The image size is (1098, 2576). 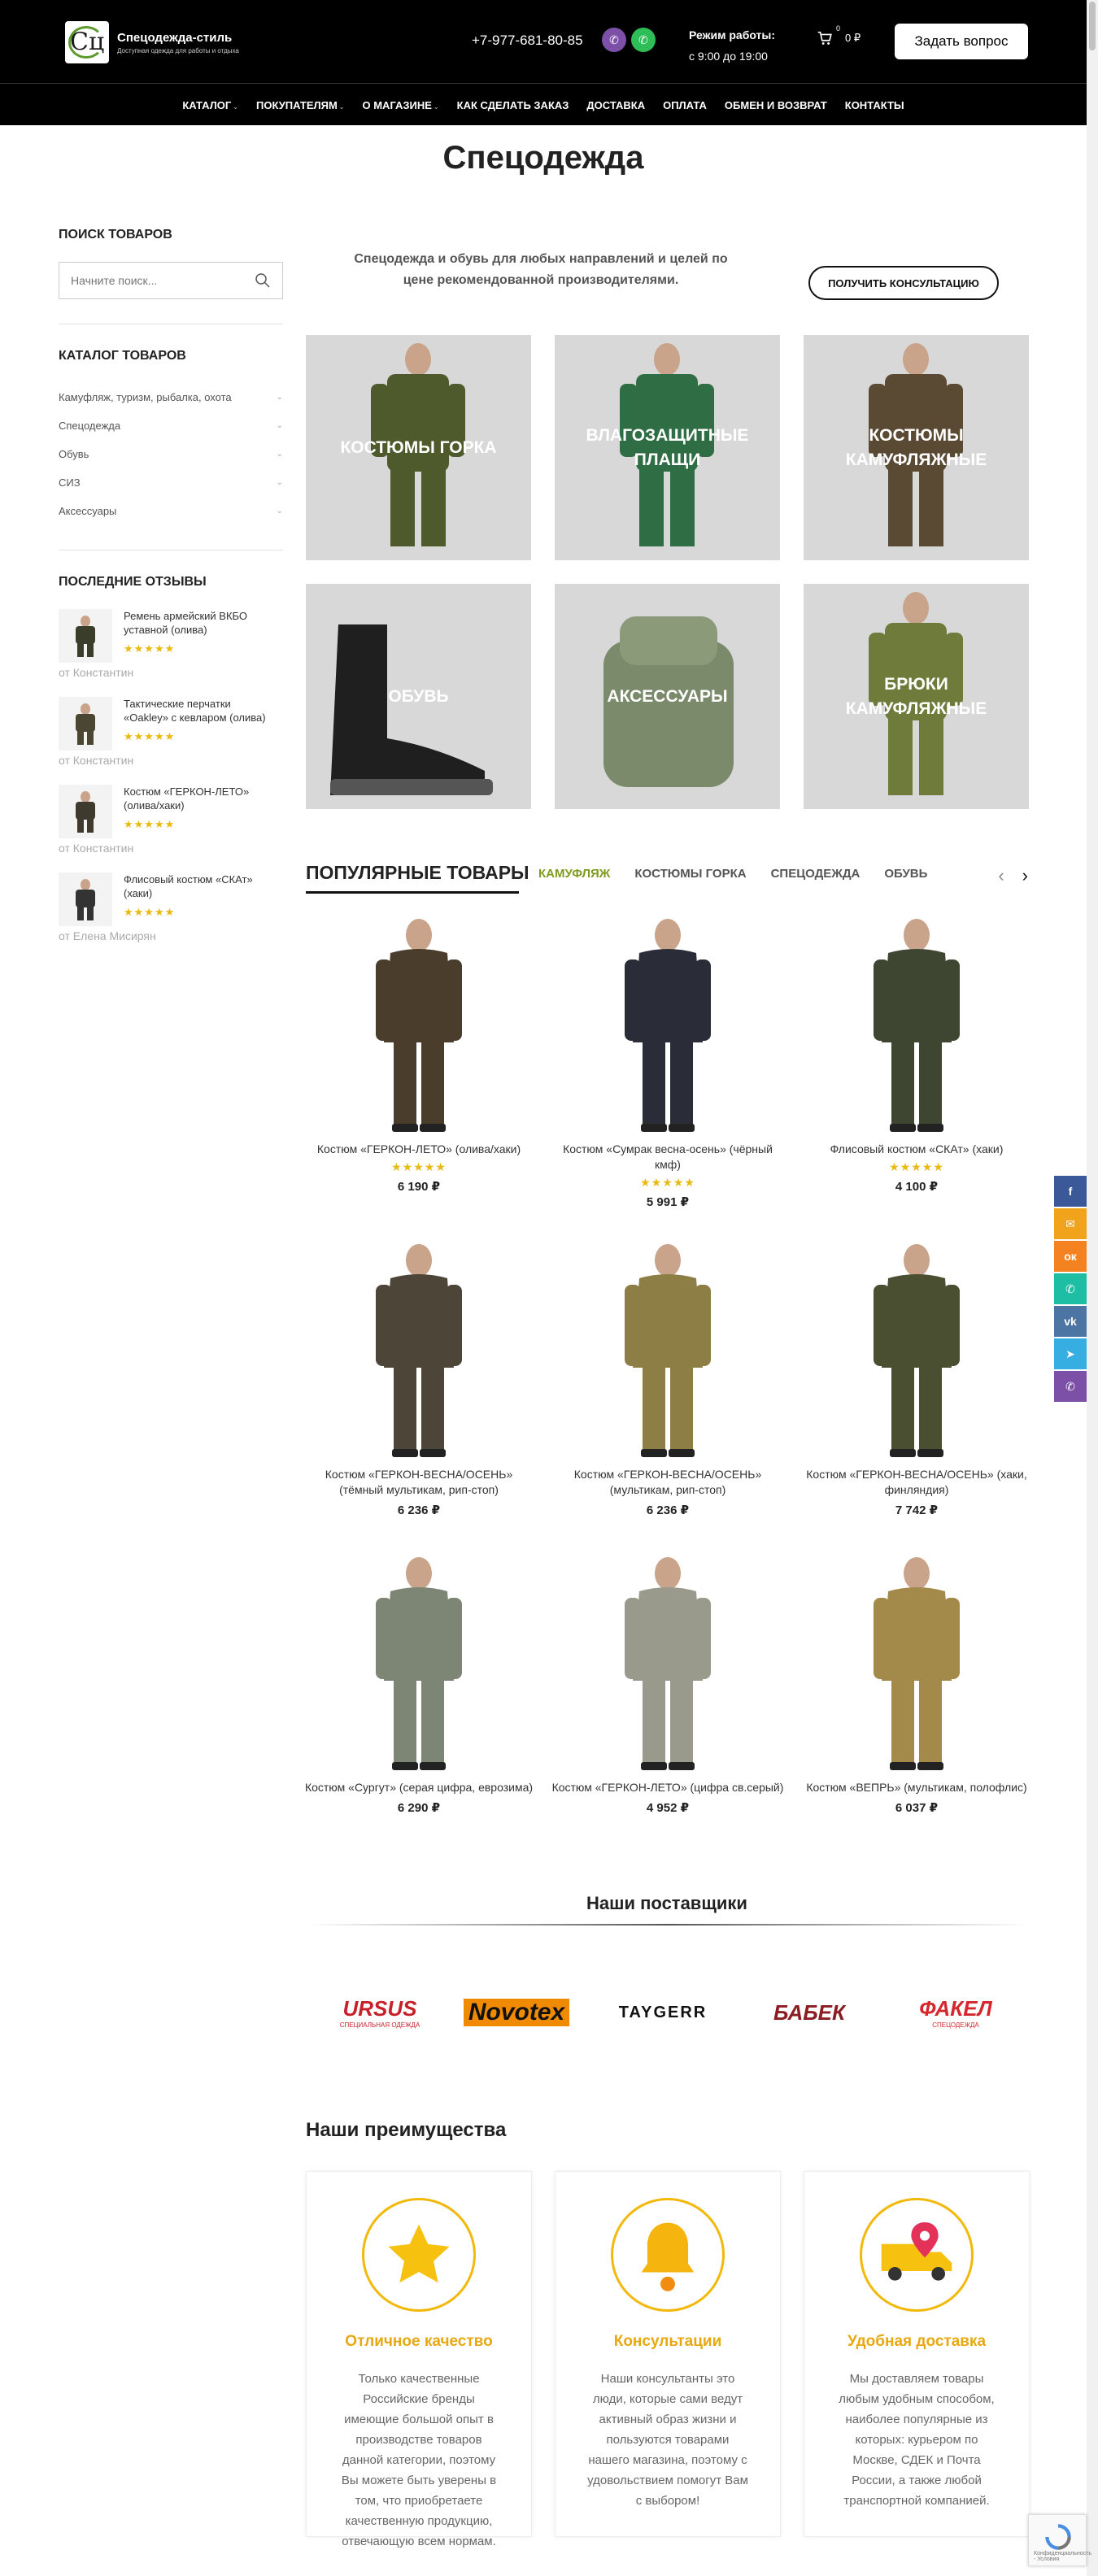 I want to click on category-tile: КОСТЮМЫ ГОРКА, so click(x=418, y=447).